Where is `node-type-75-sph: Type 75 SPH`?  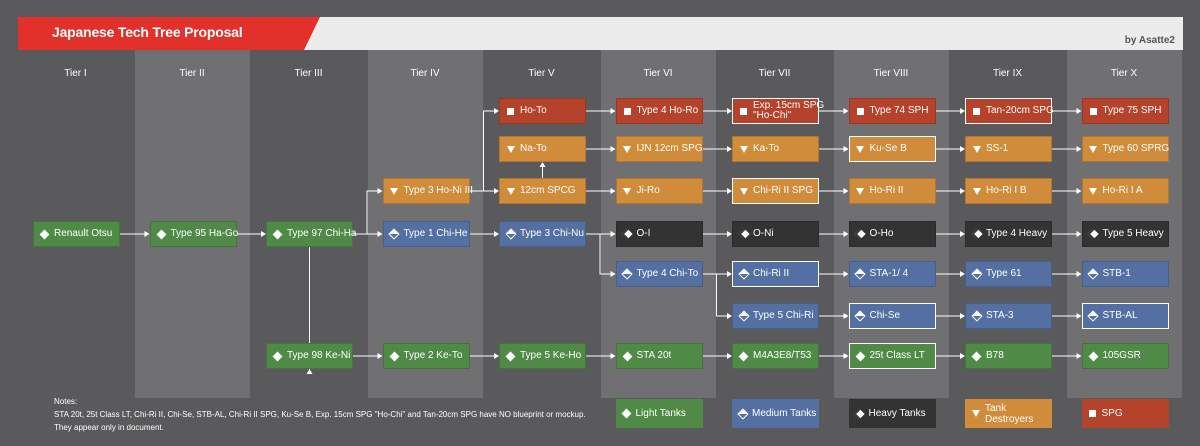 node-type-75-sph: Type 75 SPH is located at coordinates (1125, 111).